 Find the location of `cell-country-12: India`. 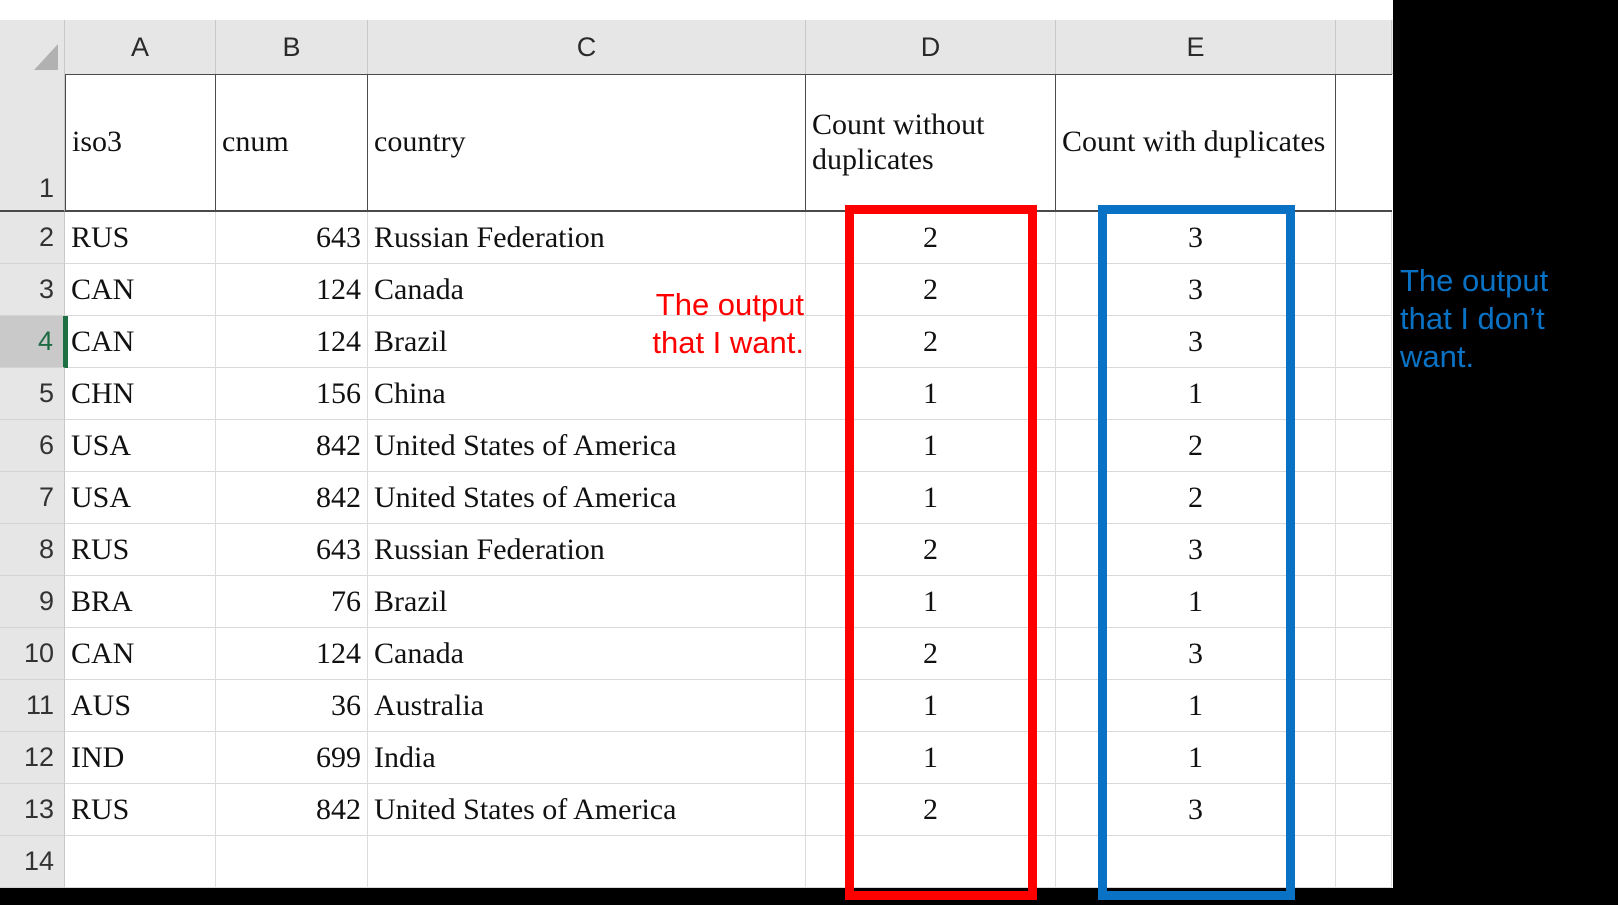

cell-country-12: India is located at coordinates (587, 758).